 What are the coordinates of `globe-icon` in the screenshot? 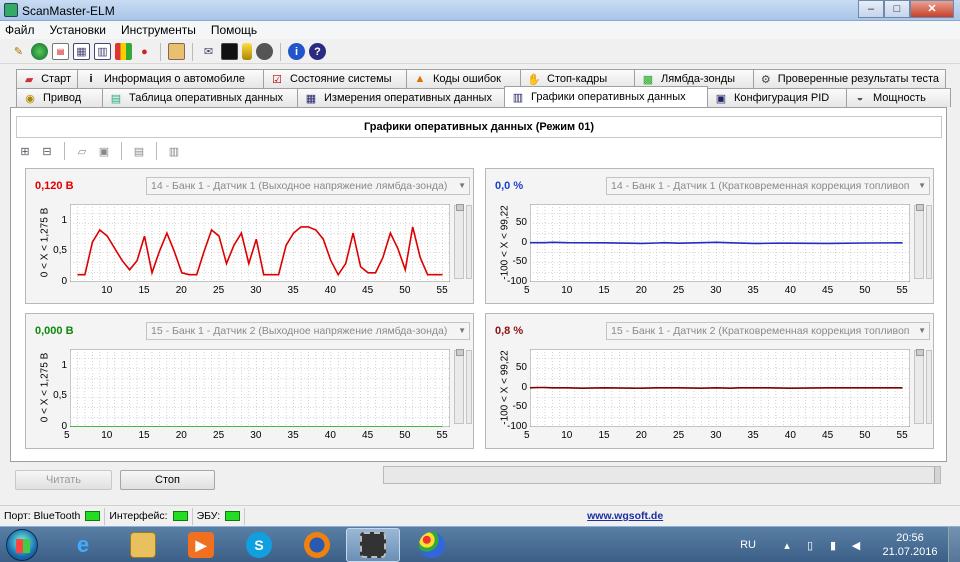 It's located at (39, 51).